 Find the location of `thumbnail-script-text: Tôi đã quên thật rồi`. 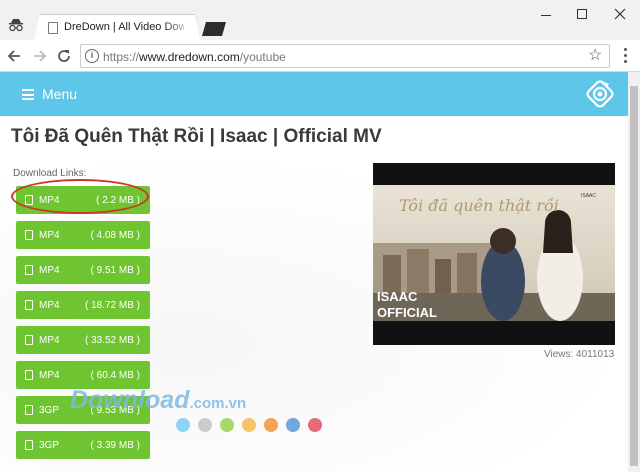

thumbnail-script-text: Tôi đã quên thật rồi is located at coordinates (479, 205).